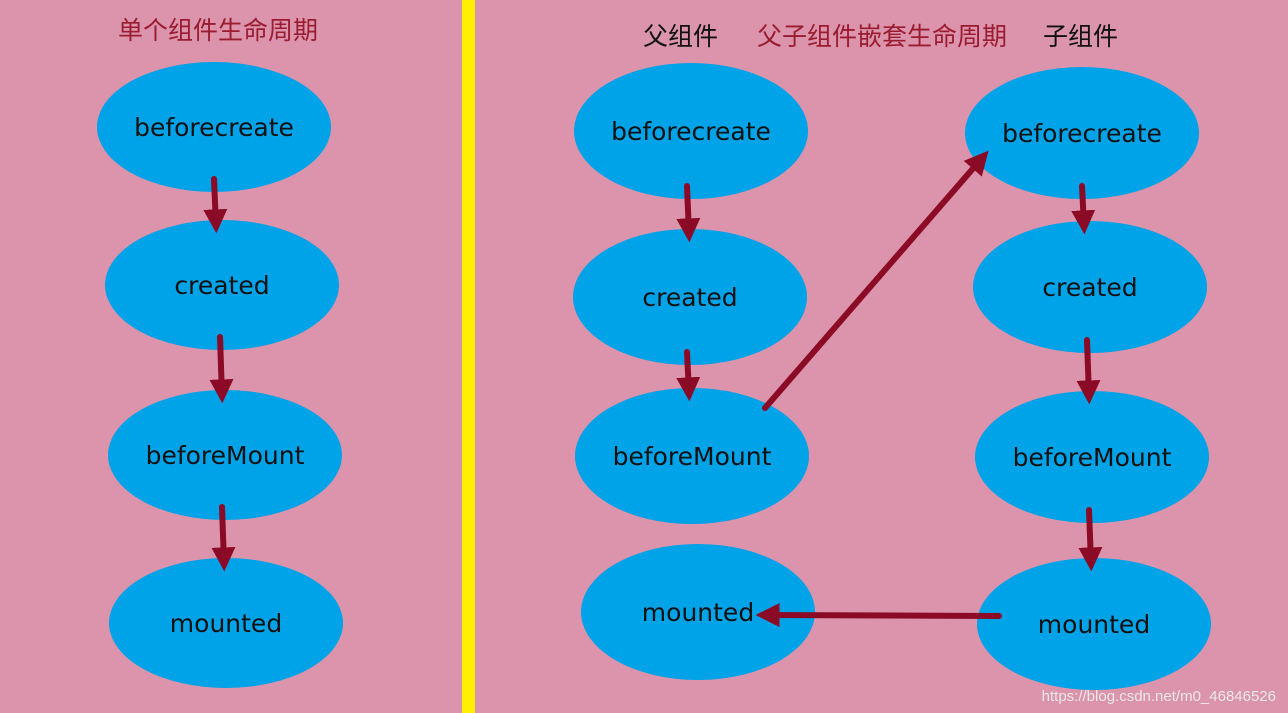  I want to click on node-c-beforemount: beforeMount, so click(1092, 457).